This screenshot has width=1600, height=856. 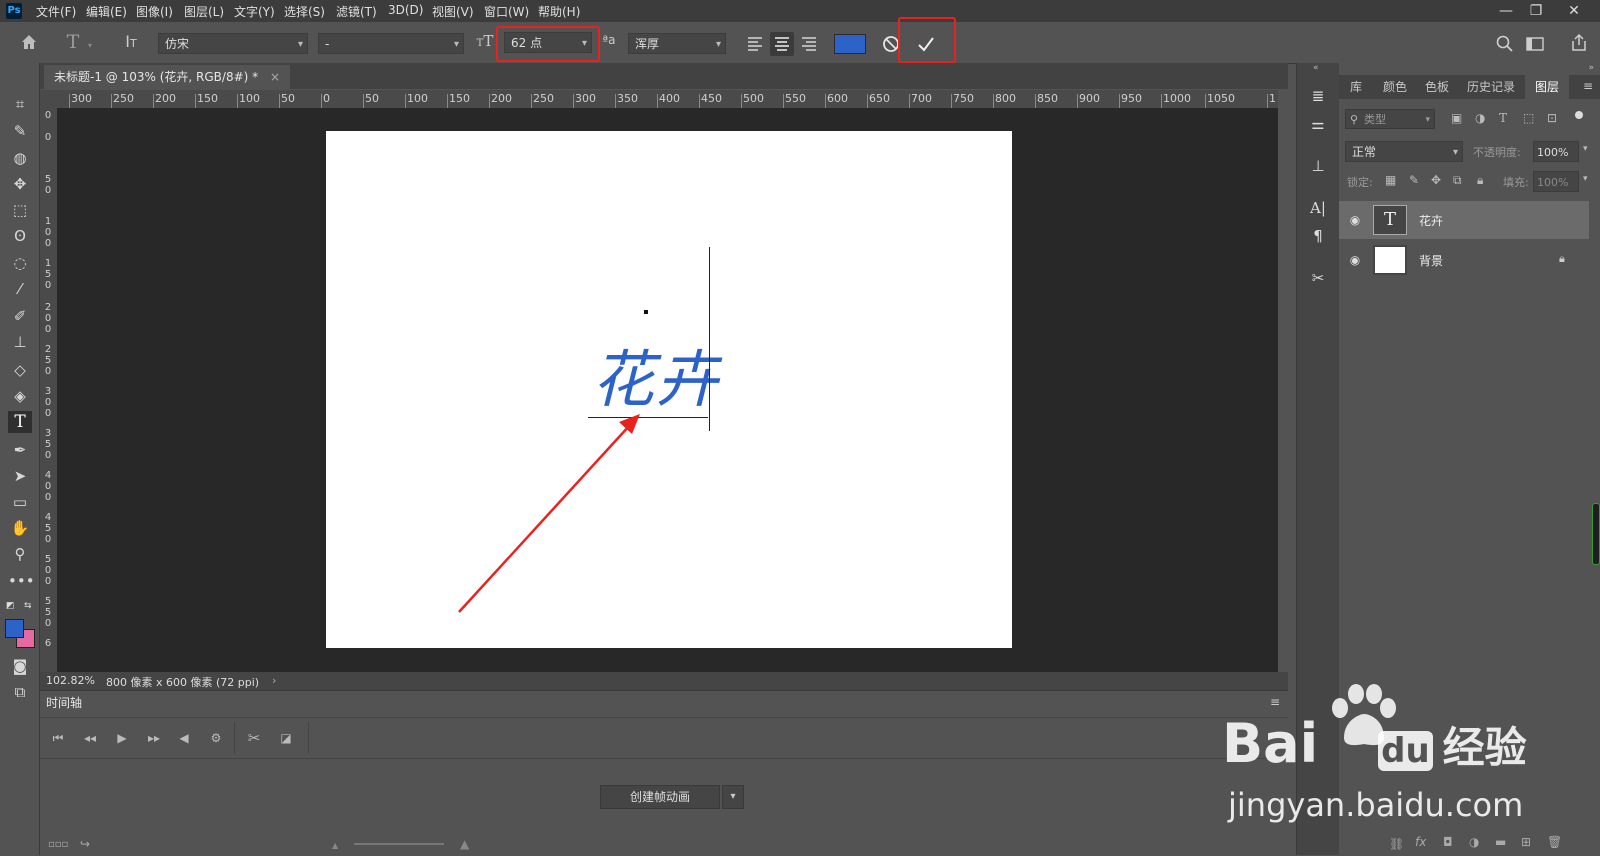 What do you see at coordinates (656, 380) in the screenshot?
I see `canvas-text-layer: 花卉` at bounding box center [656, 380].